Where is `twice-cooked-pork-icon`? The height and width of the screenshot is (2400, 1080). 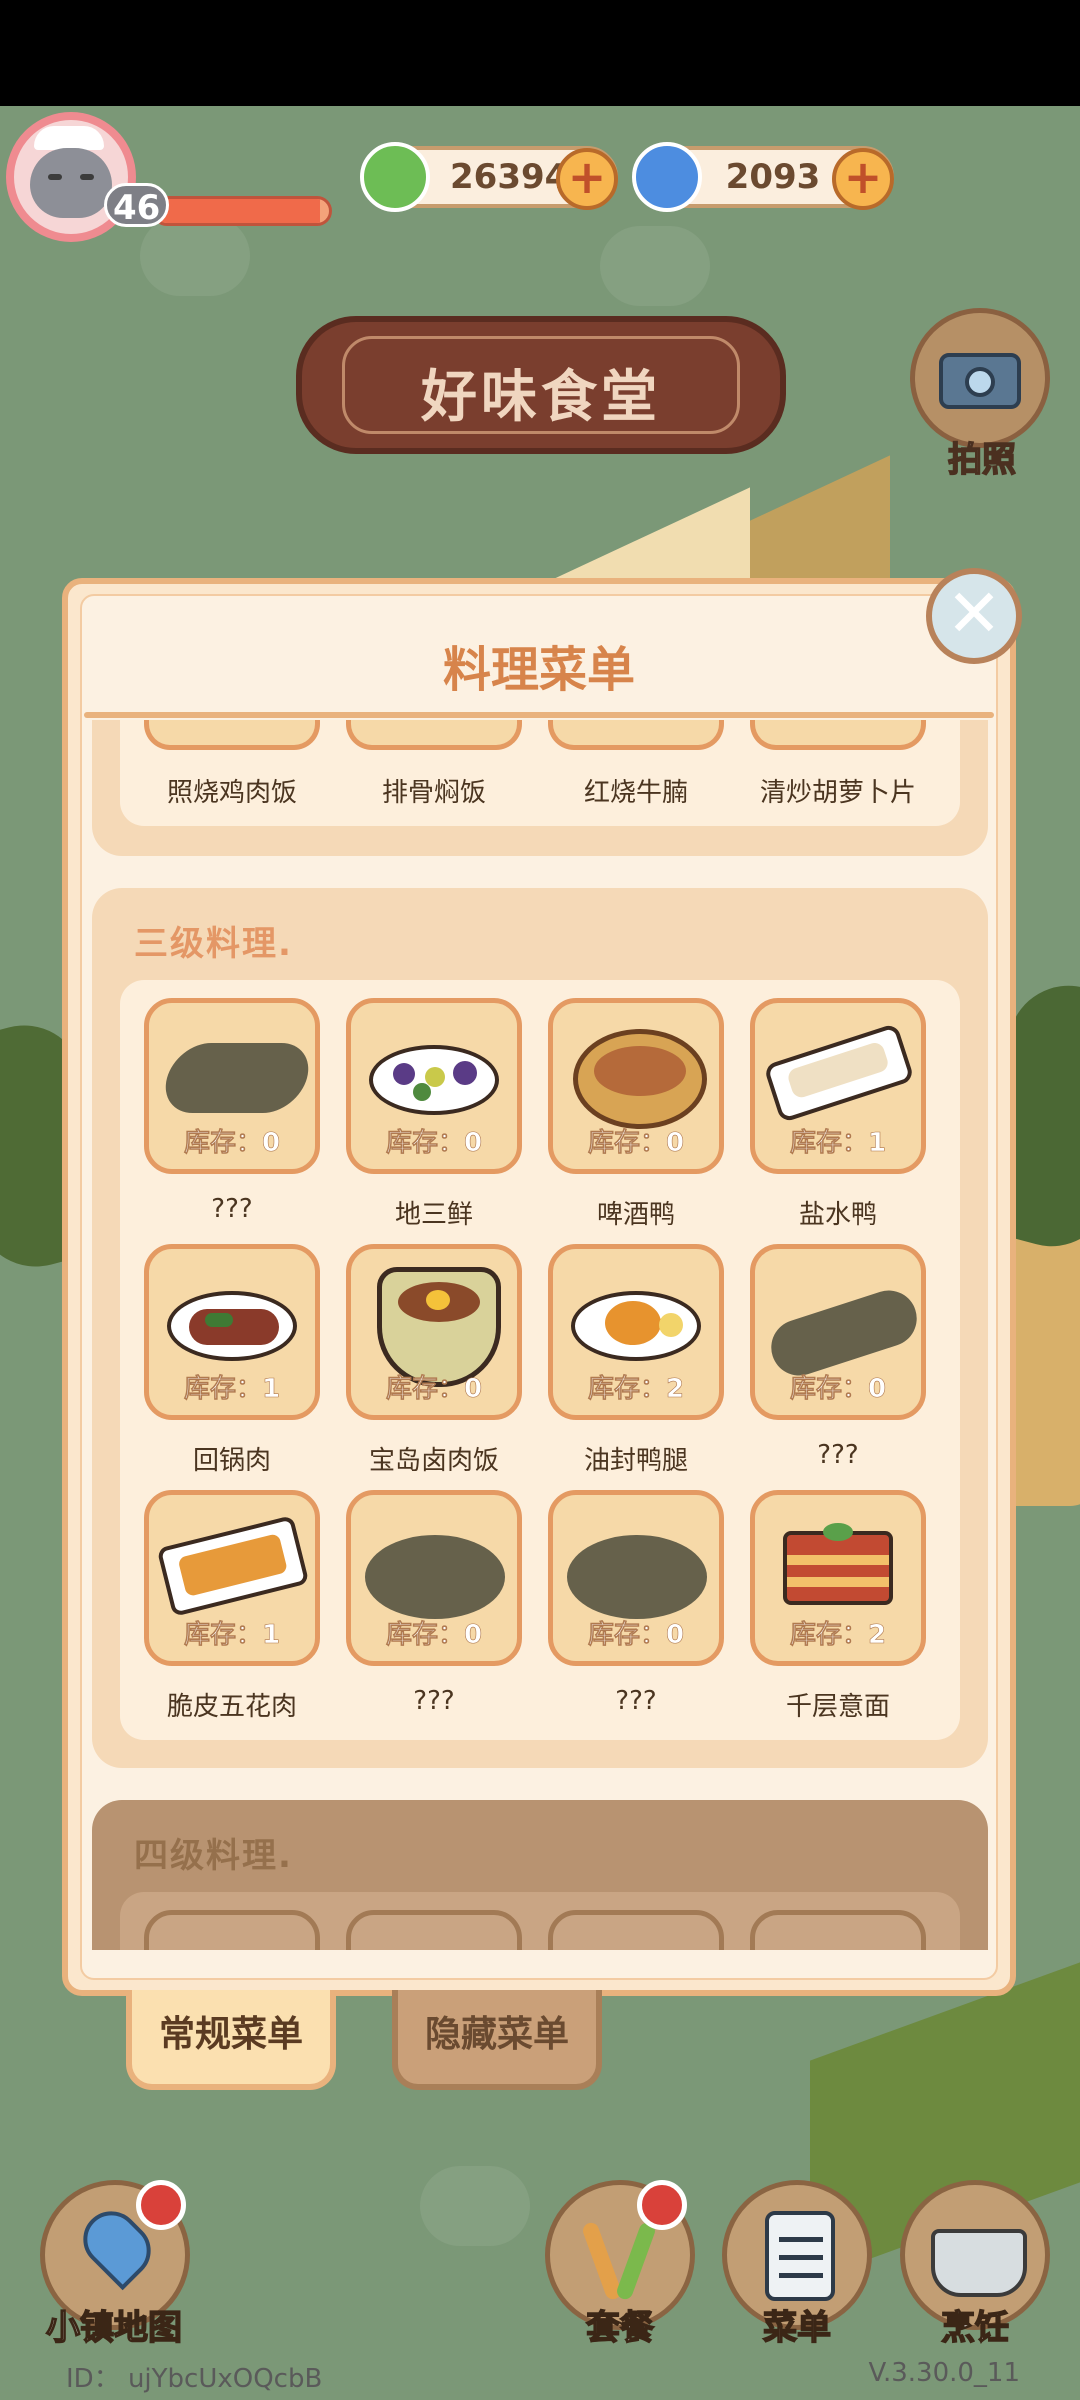
twice-cooked-pork-icon is located at coordinates (232, 1326).